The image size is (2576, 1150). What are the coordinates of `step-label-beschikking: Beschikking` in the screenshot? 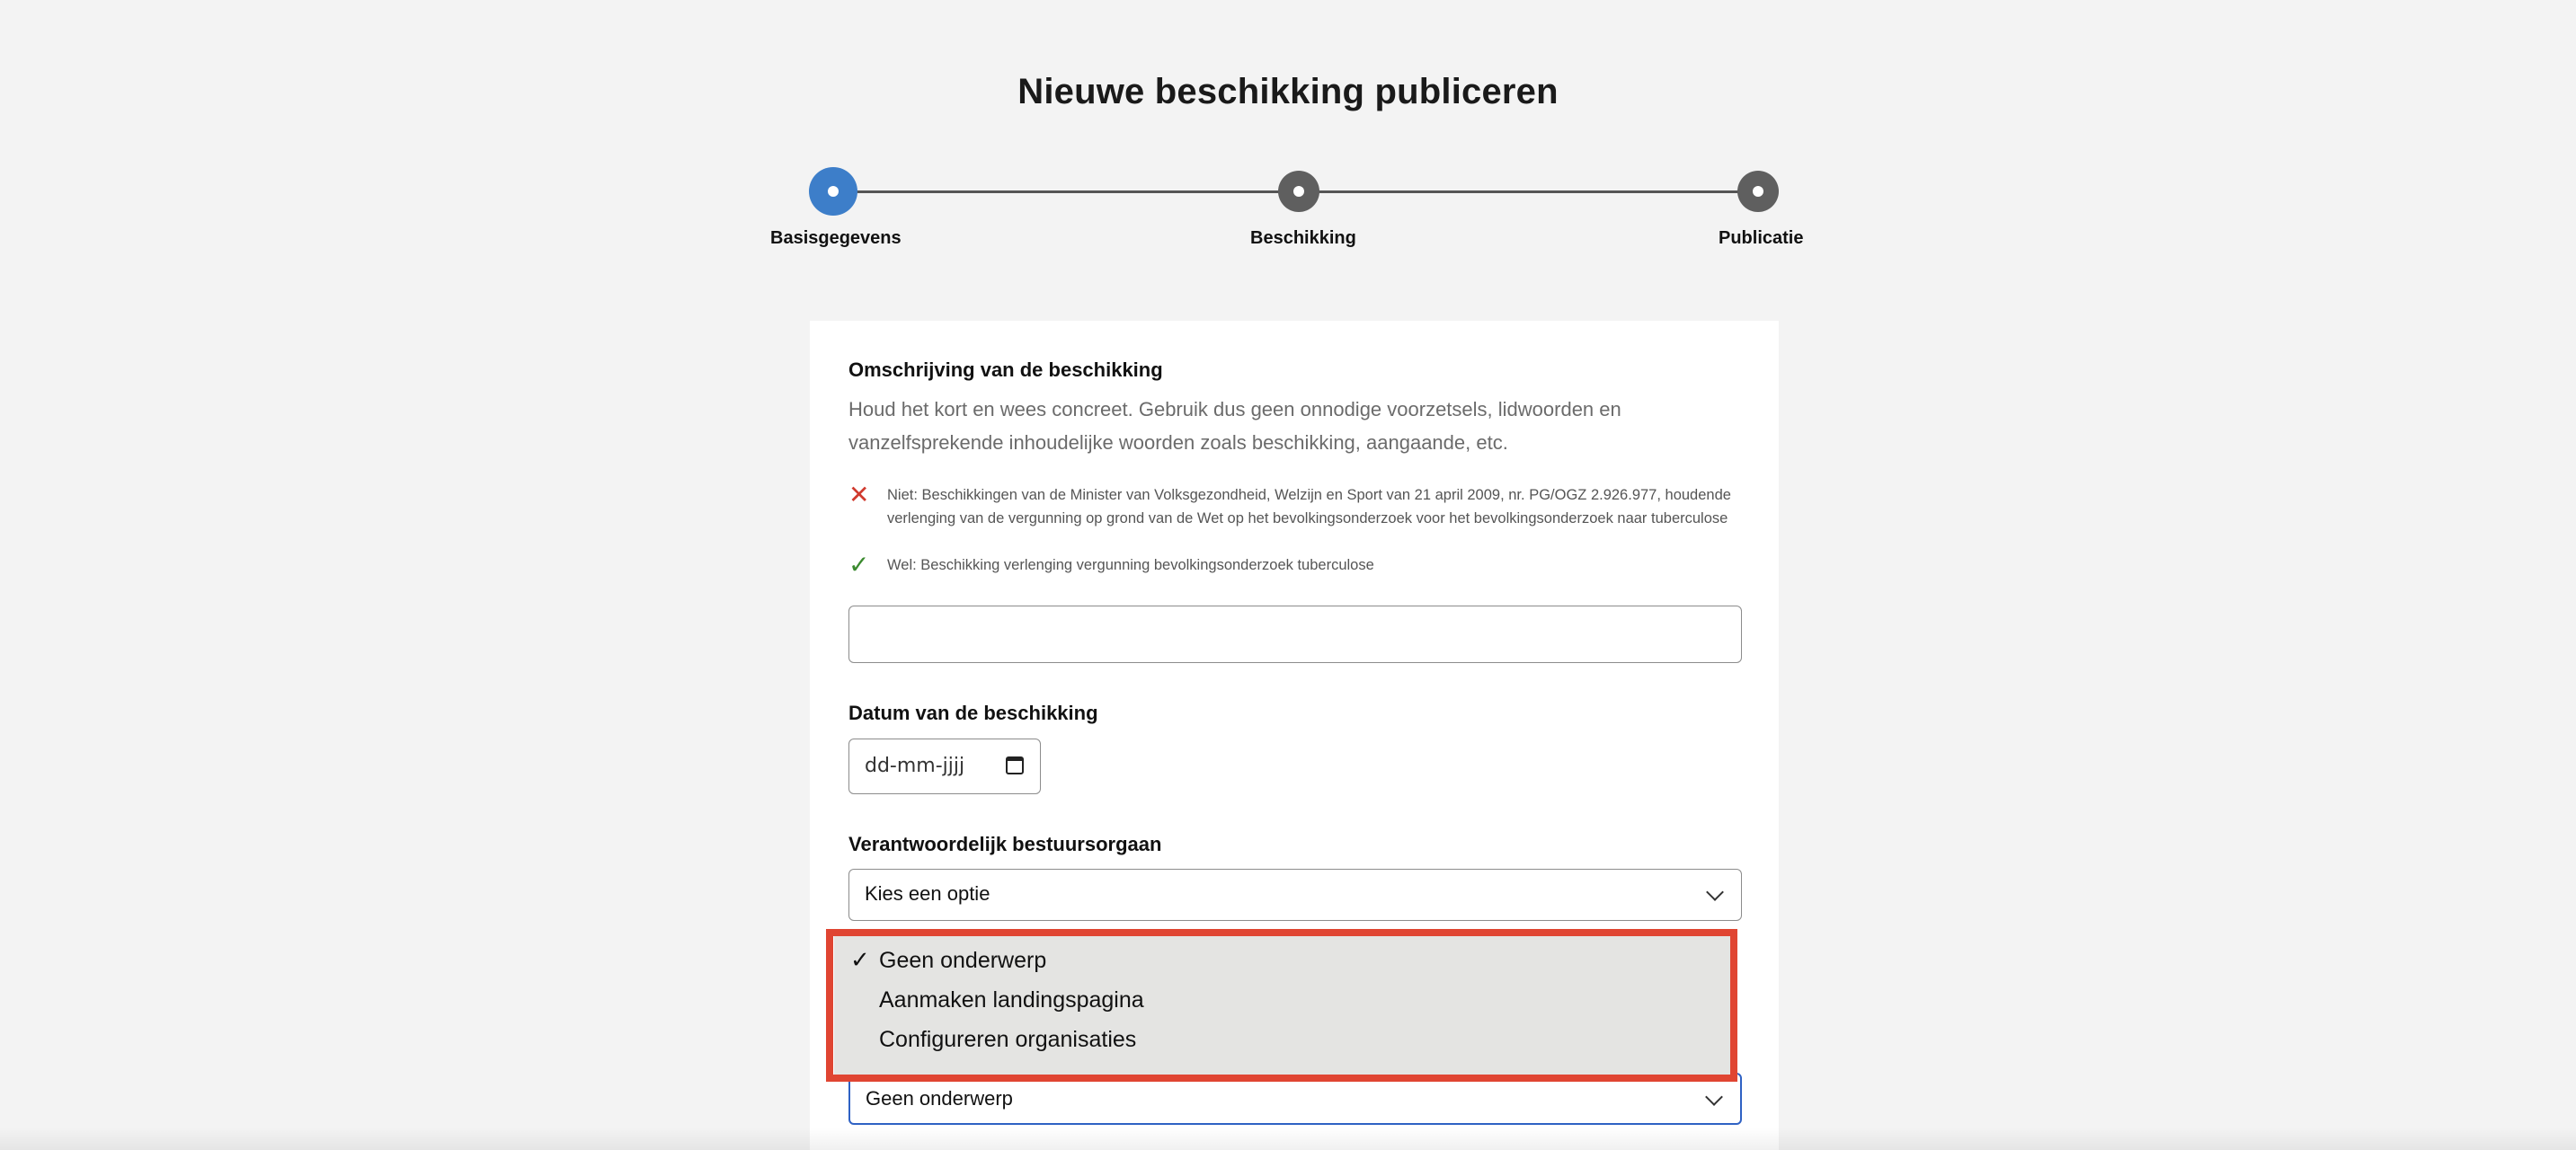 It's located at (1303, 238).